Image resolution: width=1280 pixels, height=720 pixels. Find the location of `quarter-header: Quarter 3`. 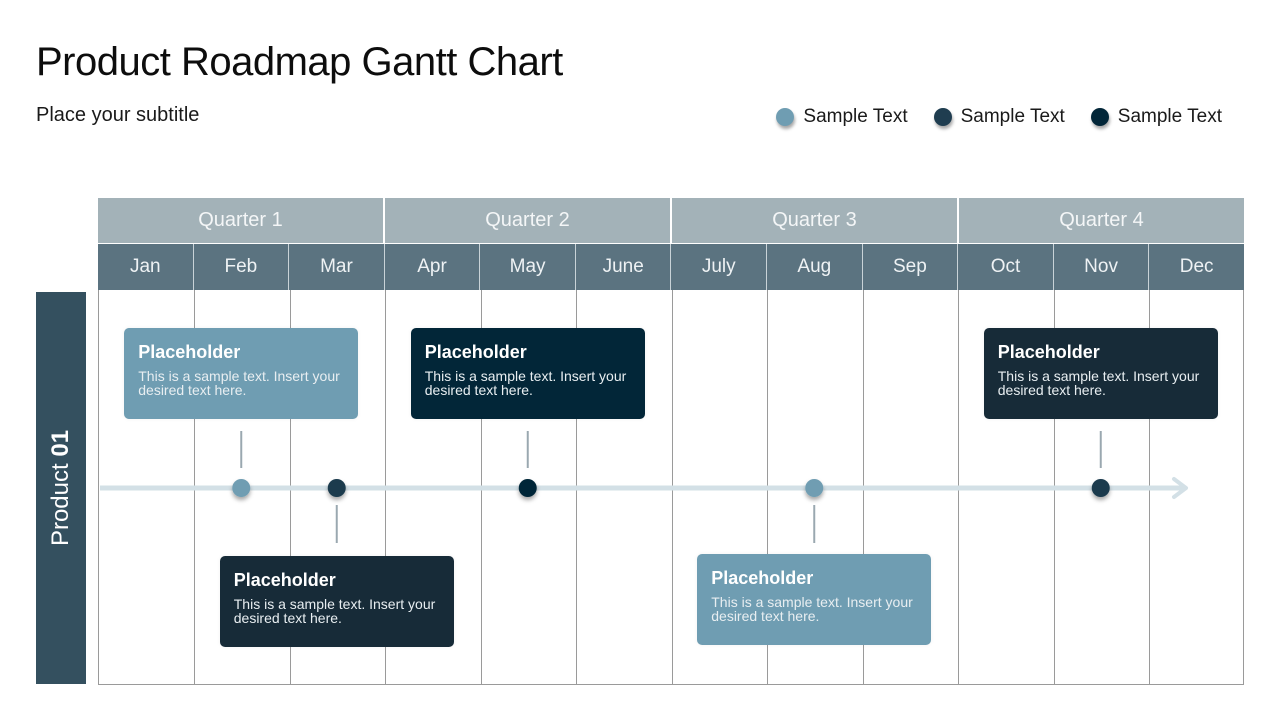

quarter-header: Quarter 3 is located at coordinates (815, 220).